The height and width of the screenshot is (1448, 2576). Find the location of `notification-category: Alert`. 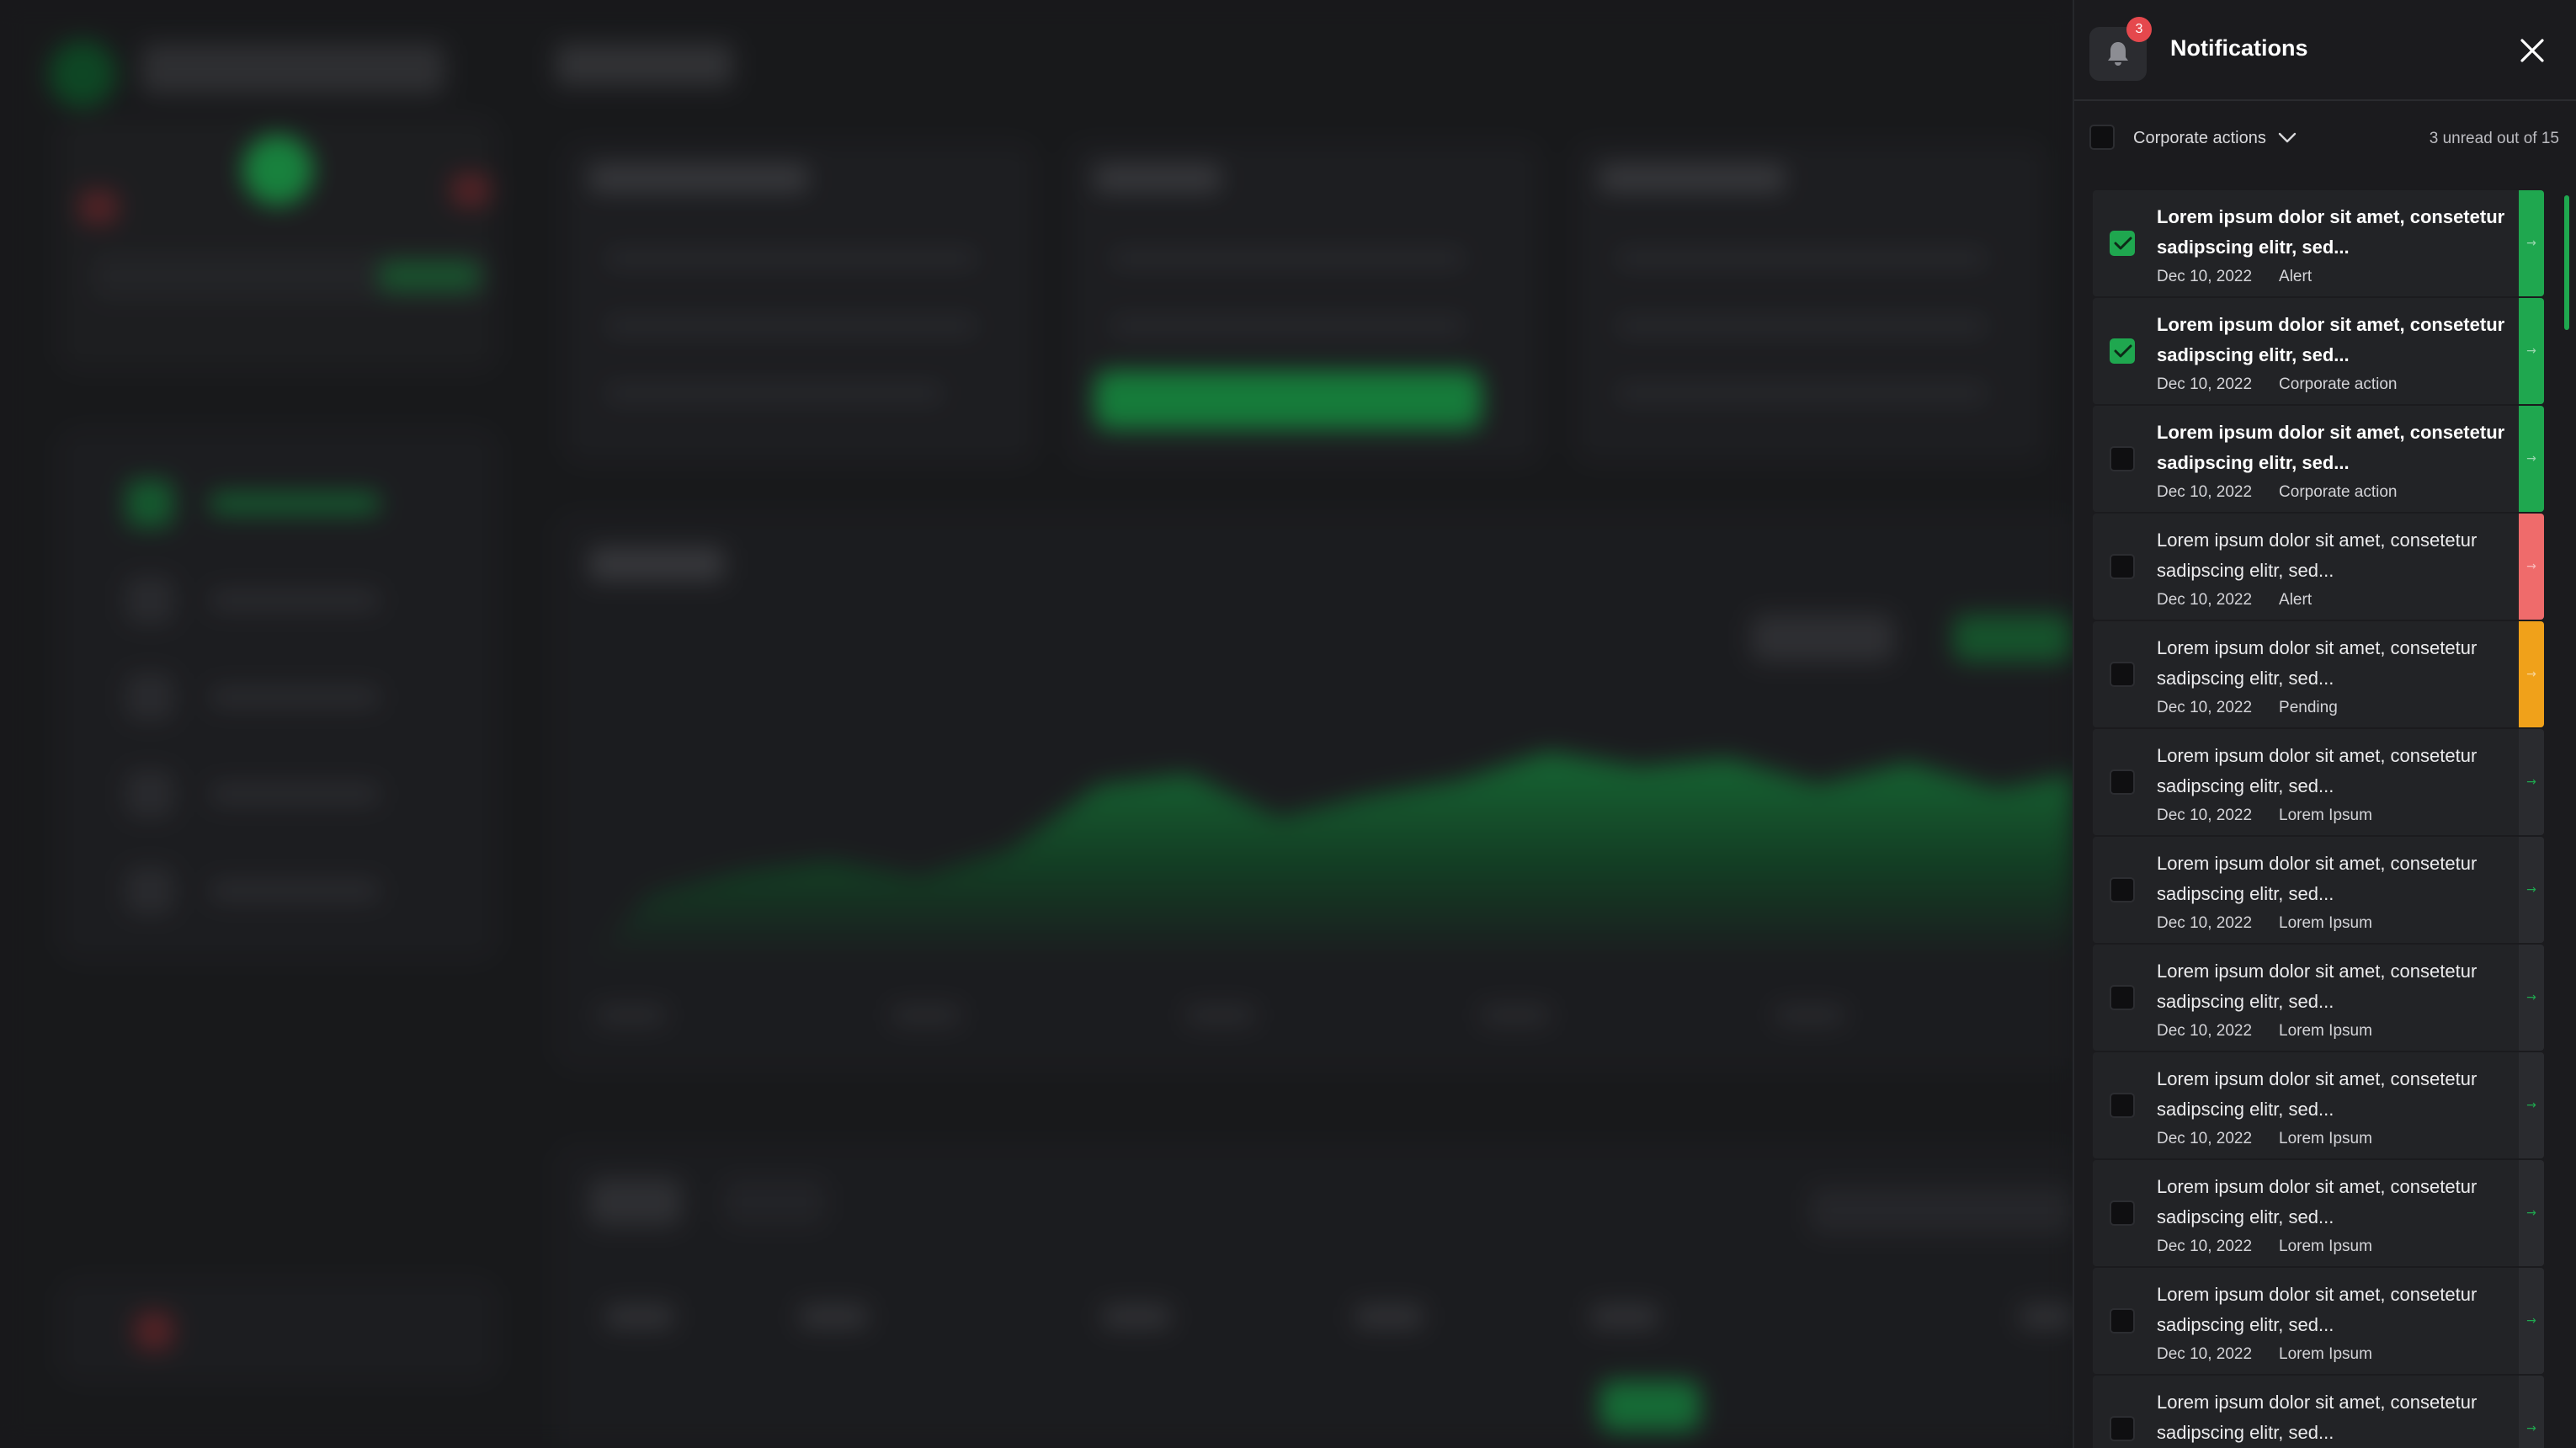

notification-category: Alert is located at coordinates (2296, 600).